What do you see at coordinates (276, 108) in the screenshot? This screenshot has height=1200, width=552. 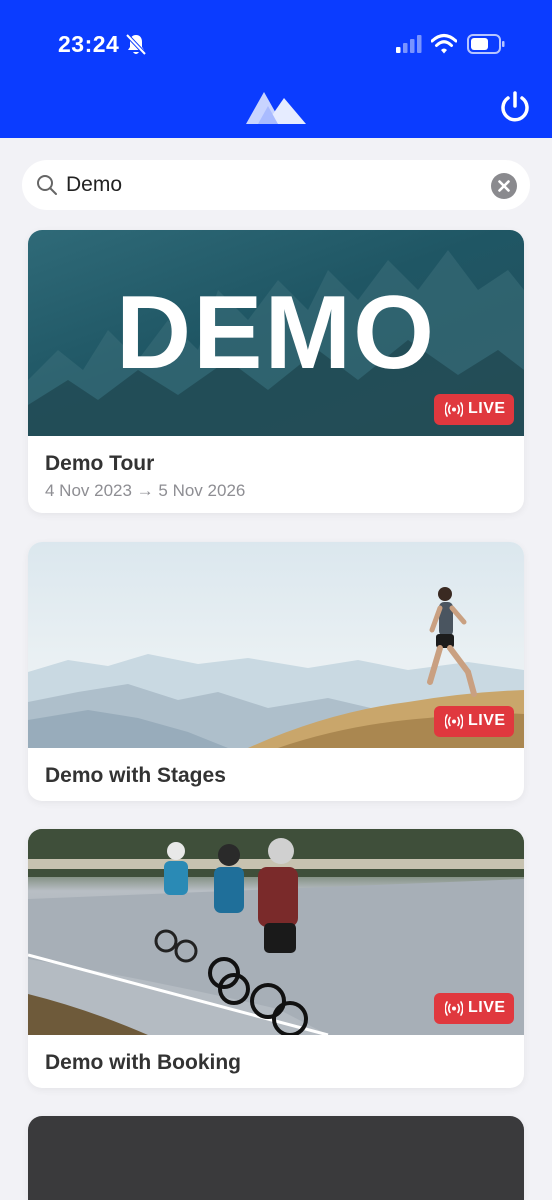 I see `mountain-logo` at bounding box center [276, 108].